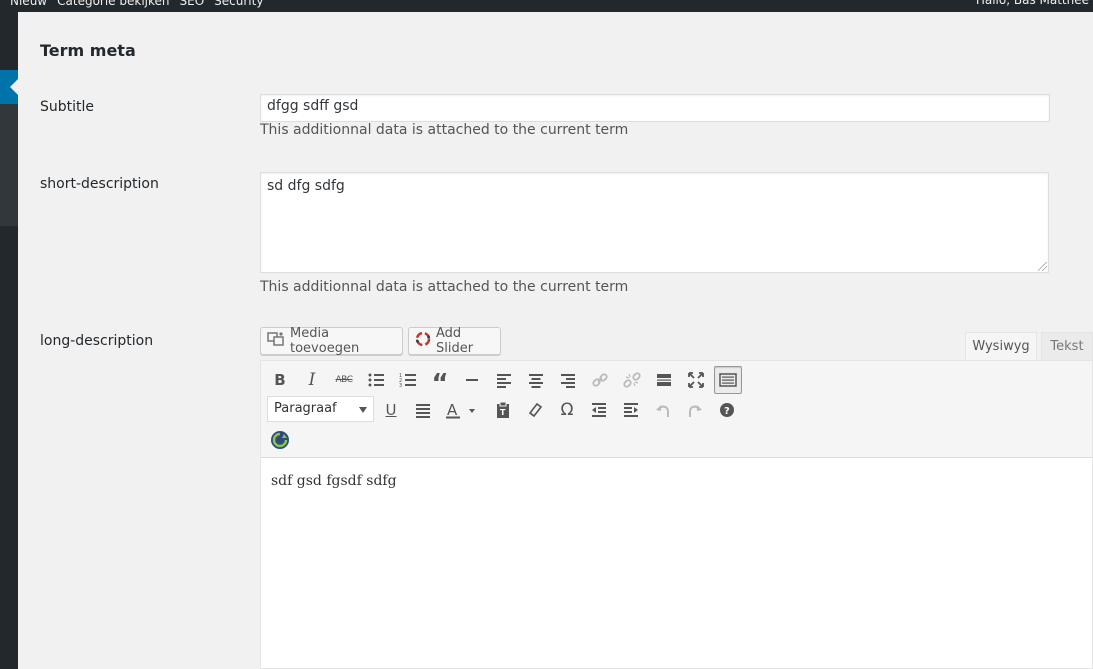  Describe the element at coordinates (632, 380) in the screenshot. I see `unlink-icon` at that location.